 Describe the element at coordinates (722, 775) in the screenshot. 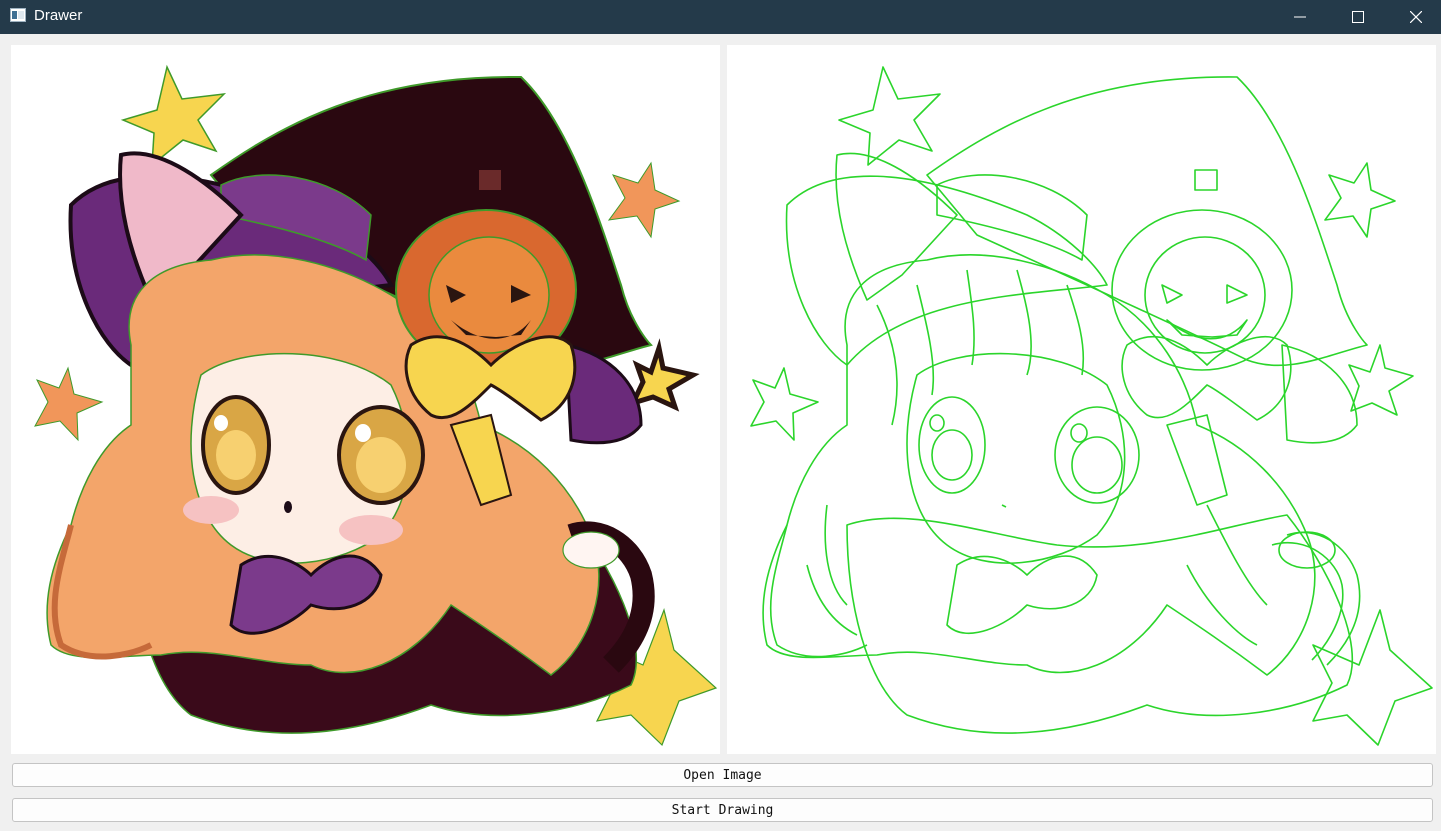

I see `open-image-button: Open Image` at that location.